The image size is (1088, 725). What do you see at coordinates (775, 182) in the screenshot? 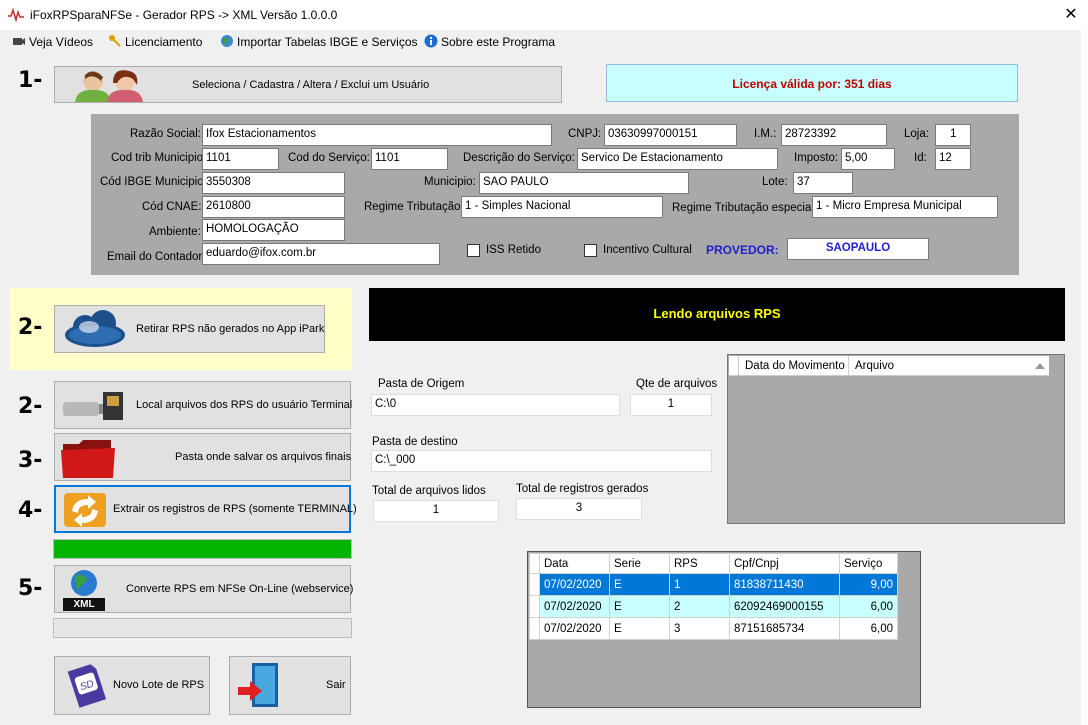
I see `lote-label: Lote:` at bounding box center [775, 182].